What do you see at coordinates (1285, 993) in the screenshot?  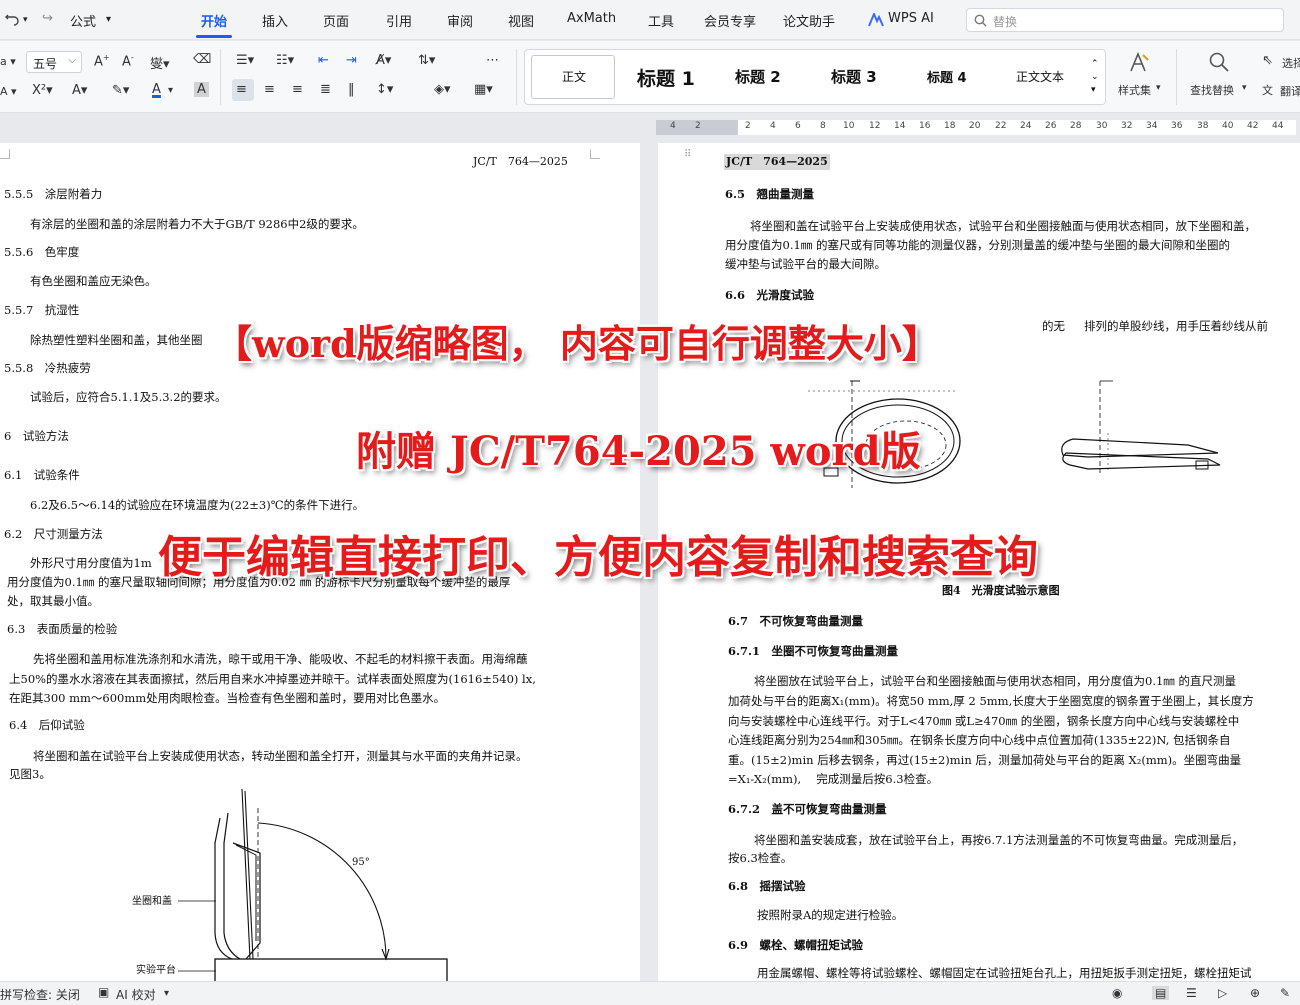 I see `edit-mode-icon: ✎` at bounding box center [1285, 993].